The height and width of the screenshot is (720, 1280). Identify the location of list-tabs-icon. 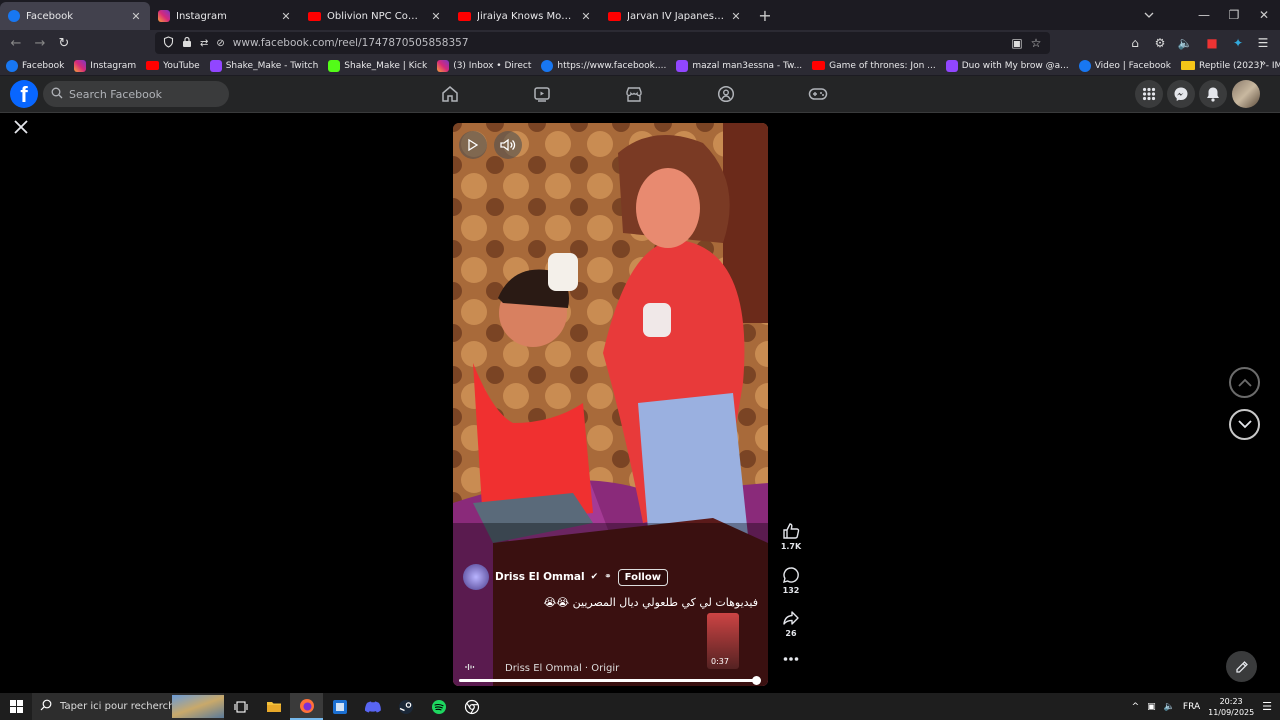
(1149, 15).